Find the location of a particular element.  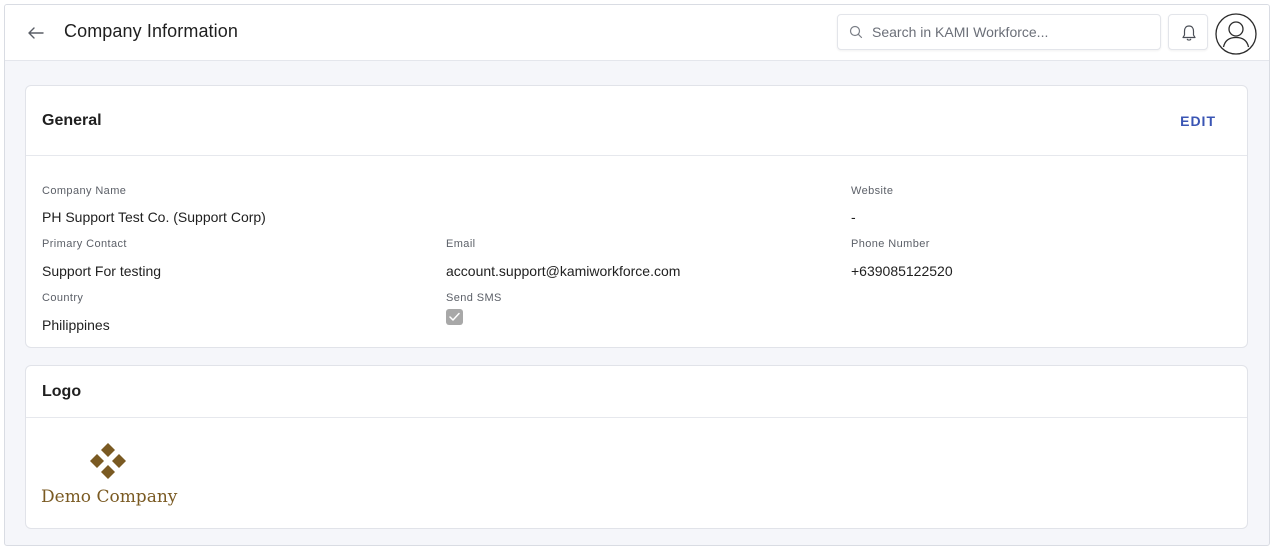

country-label: Country is located at coordinates (63, 298).